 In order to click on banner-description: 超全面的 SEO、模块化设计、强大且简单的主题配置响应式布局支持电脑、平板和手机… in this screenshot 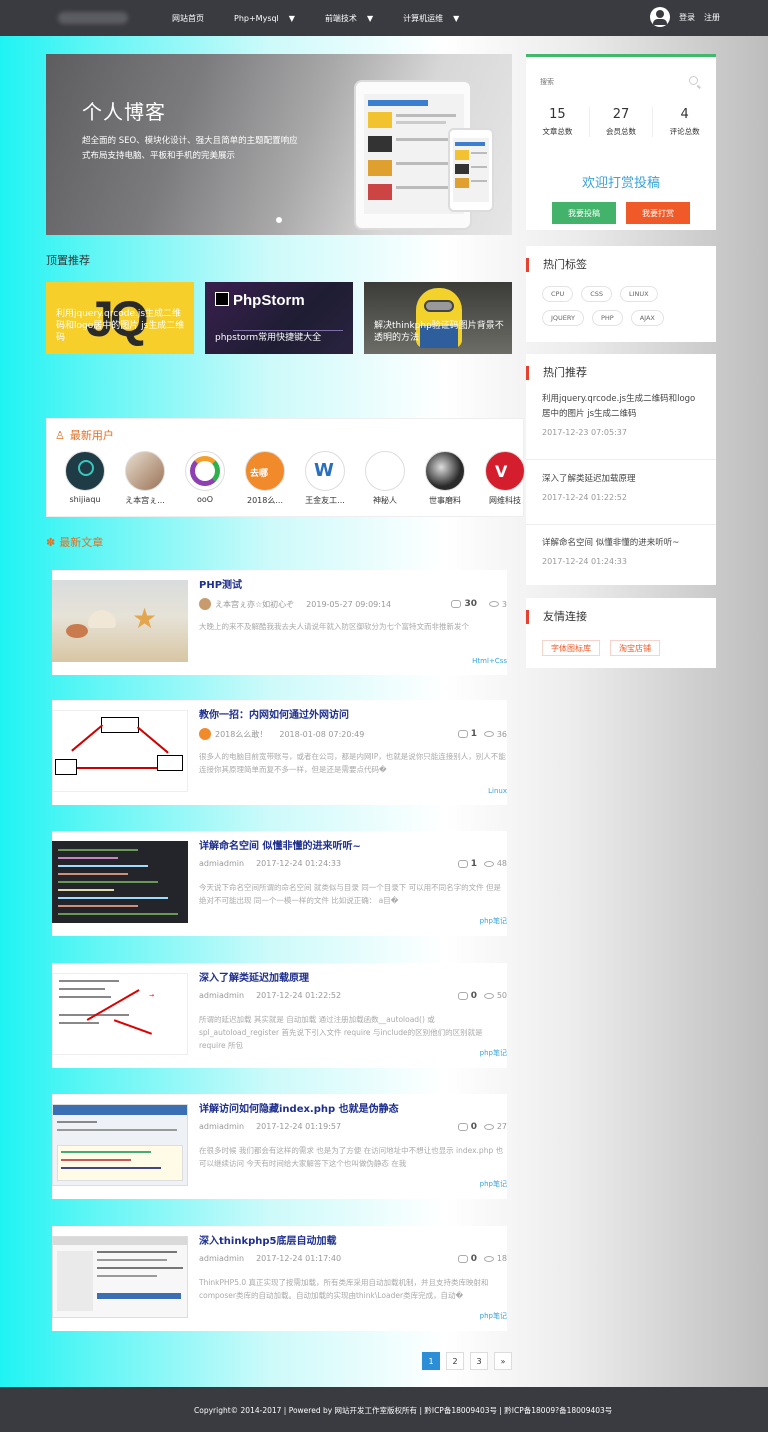, I will do `click(190, 148)`.